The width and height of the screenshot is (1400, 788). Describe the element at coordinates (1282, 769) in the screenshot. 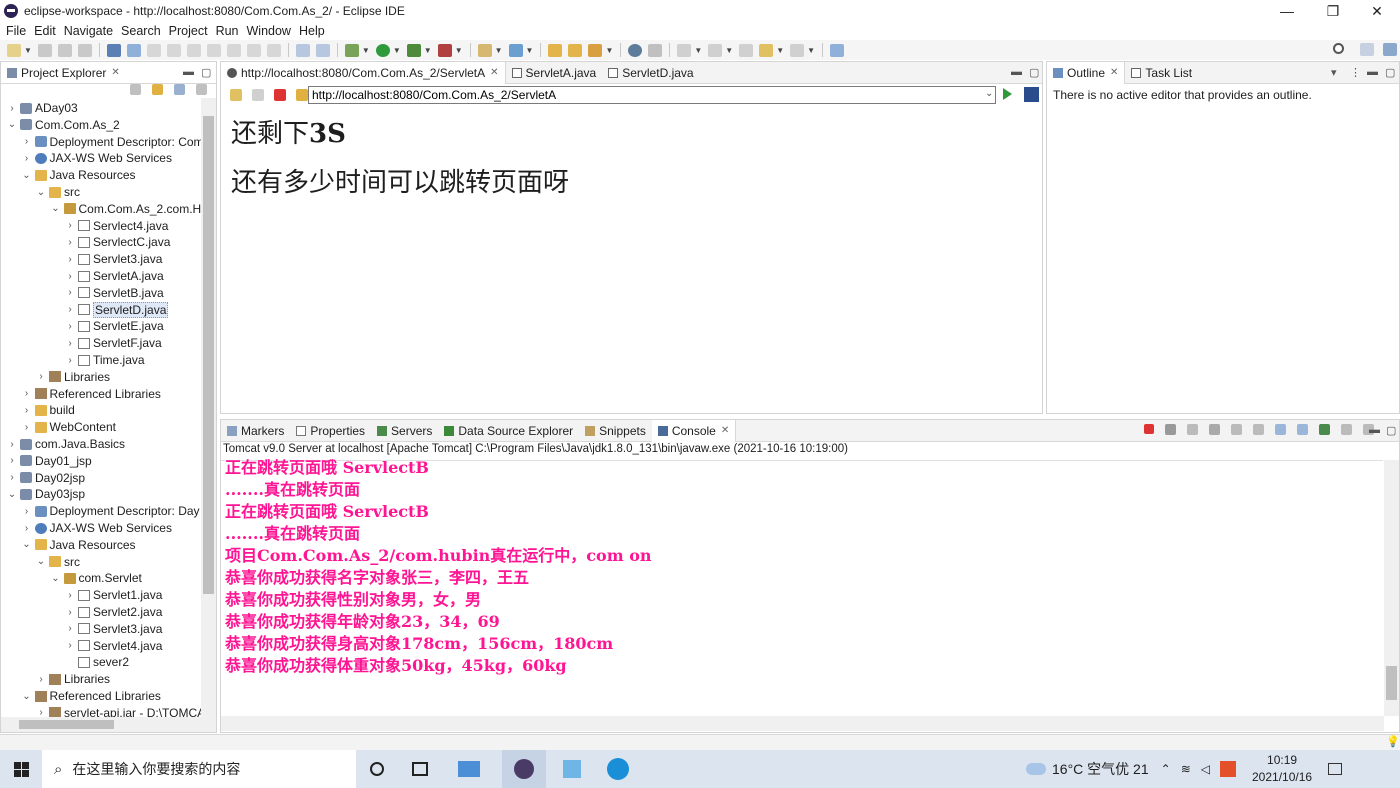

I see `clock: 10:19 2021/10/16` at that location.